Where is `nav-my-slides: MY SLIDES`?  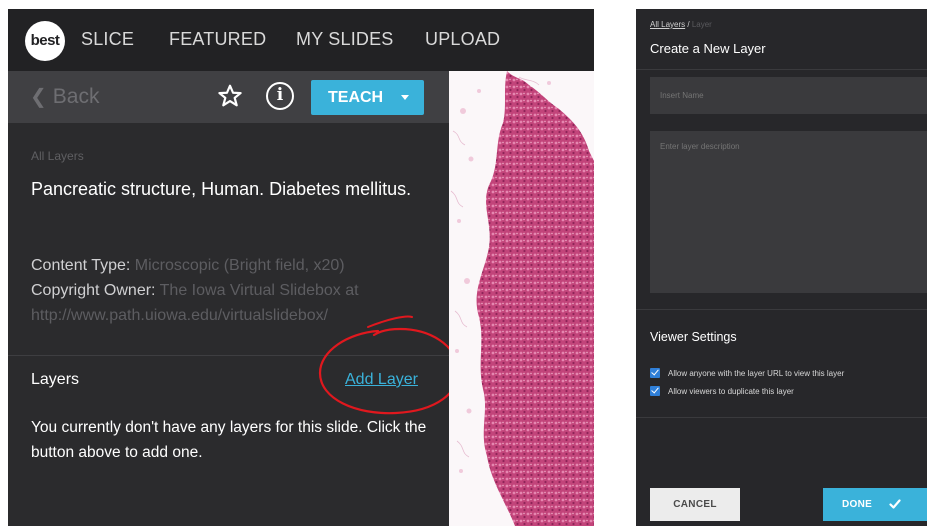
nav-my-slides: MY SLIDES is located at coordinates (345, 39).